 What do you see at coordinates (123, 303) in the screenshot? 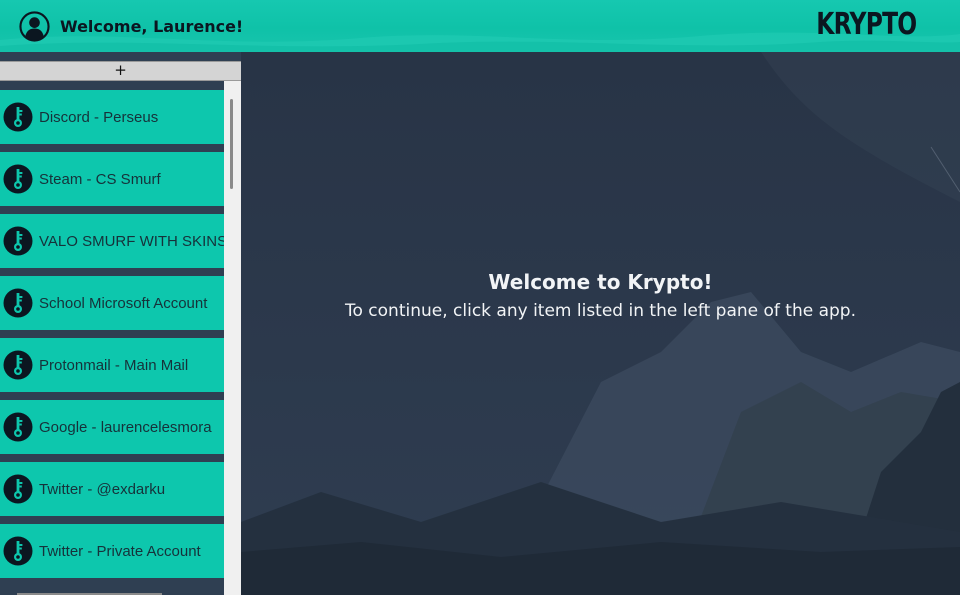
I see `list-item-label: School Microsoft Account` at bounding box center [123, 303].